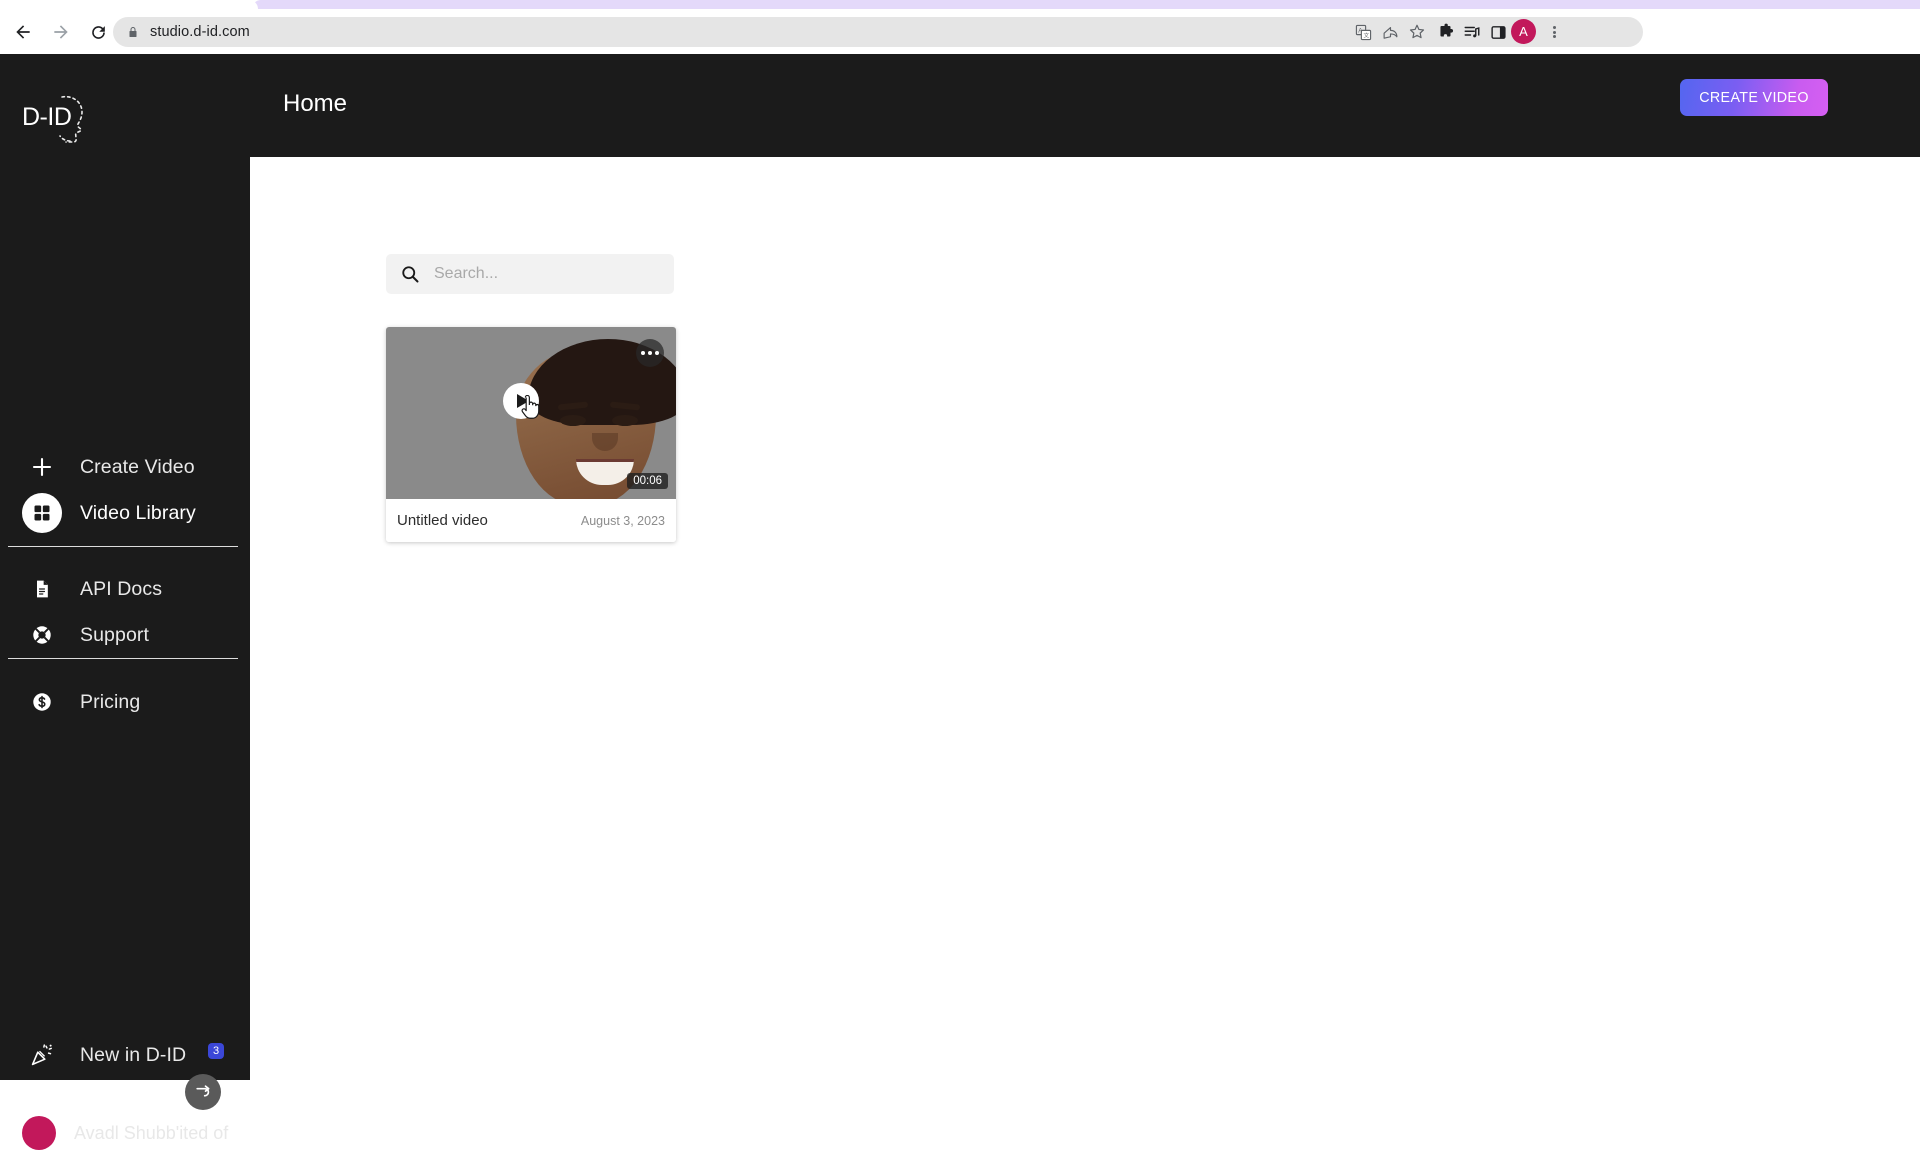 Image resolution: width=1920 pixels, height=1156 pixels. I want to click on tab-strip, so click(960, 4).